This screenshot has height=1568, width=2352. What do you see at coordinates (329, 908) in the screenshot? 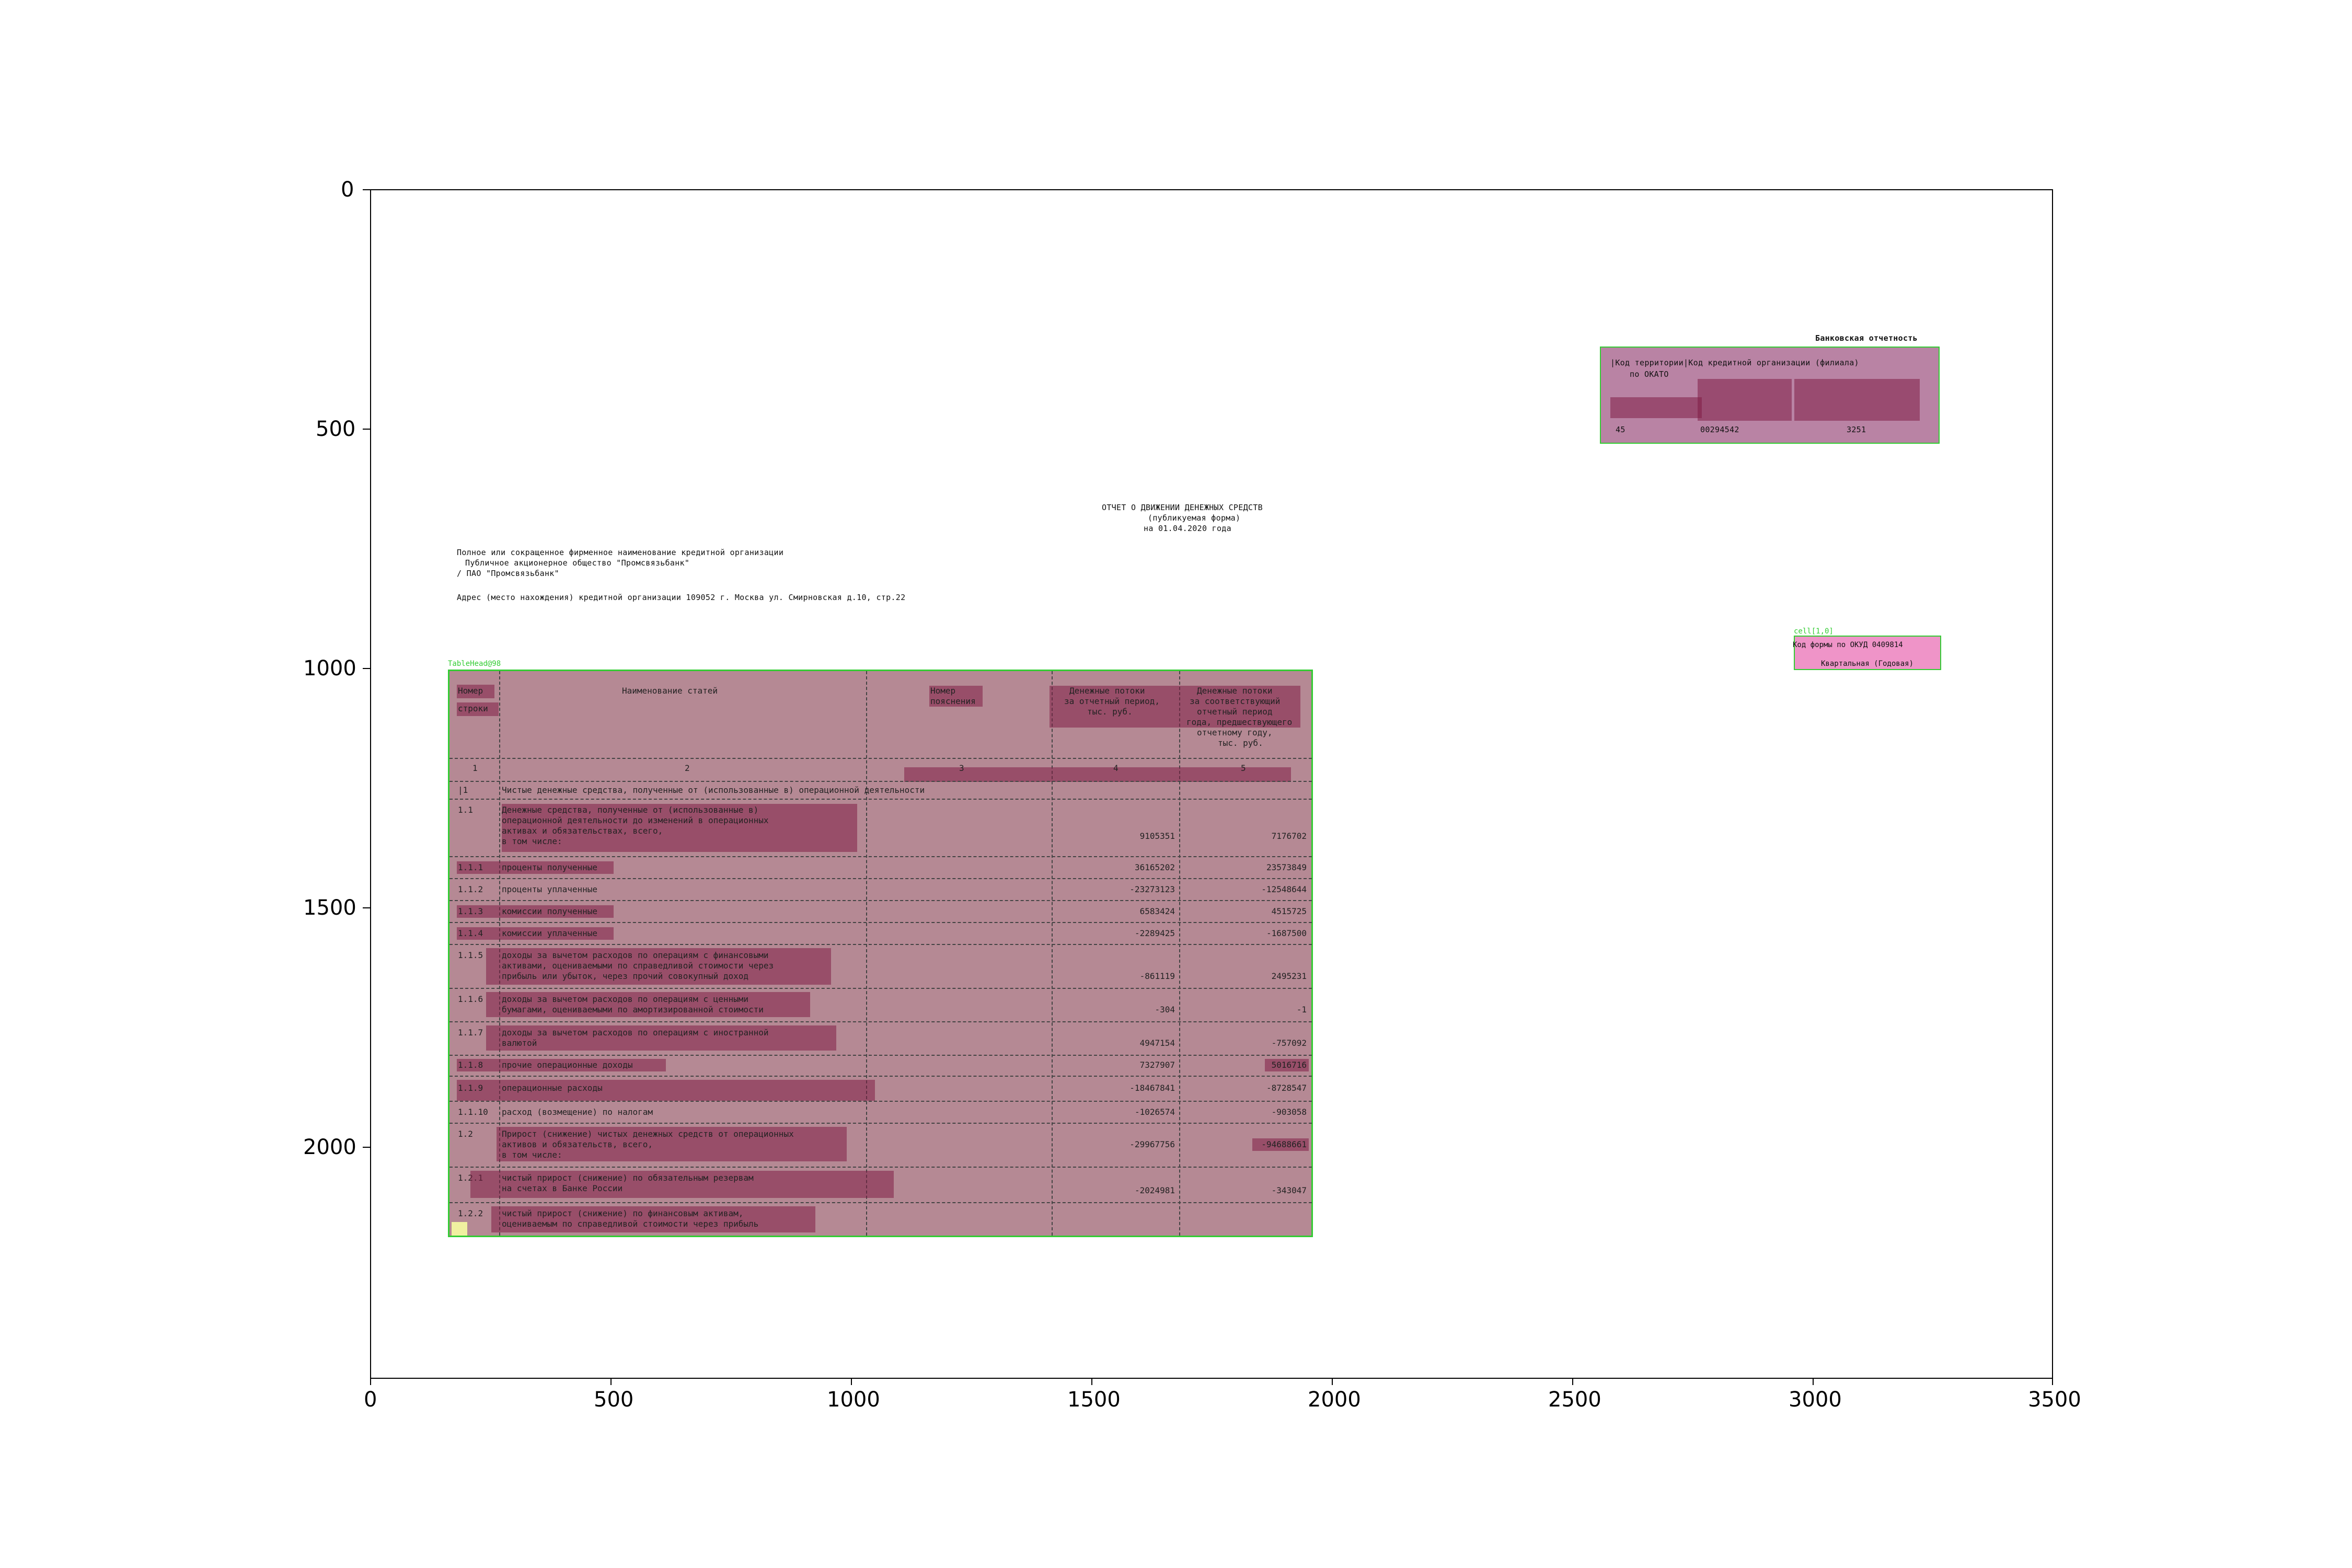
I see `y-tick-label: 1500` at bounding box center [329, 908].